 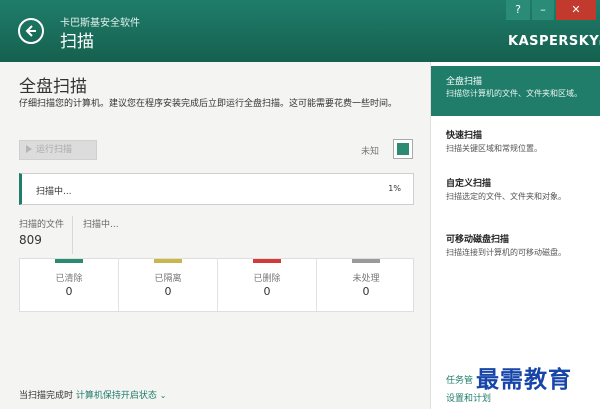 What do you see at coordinates (366, 279) in the screenshot?
I see `stat-label: 未处理` at bounding box center [366, 279].